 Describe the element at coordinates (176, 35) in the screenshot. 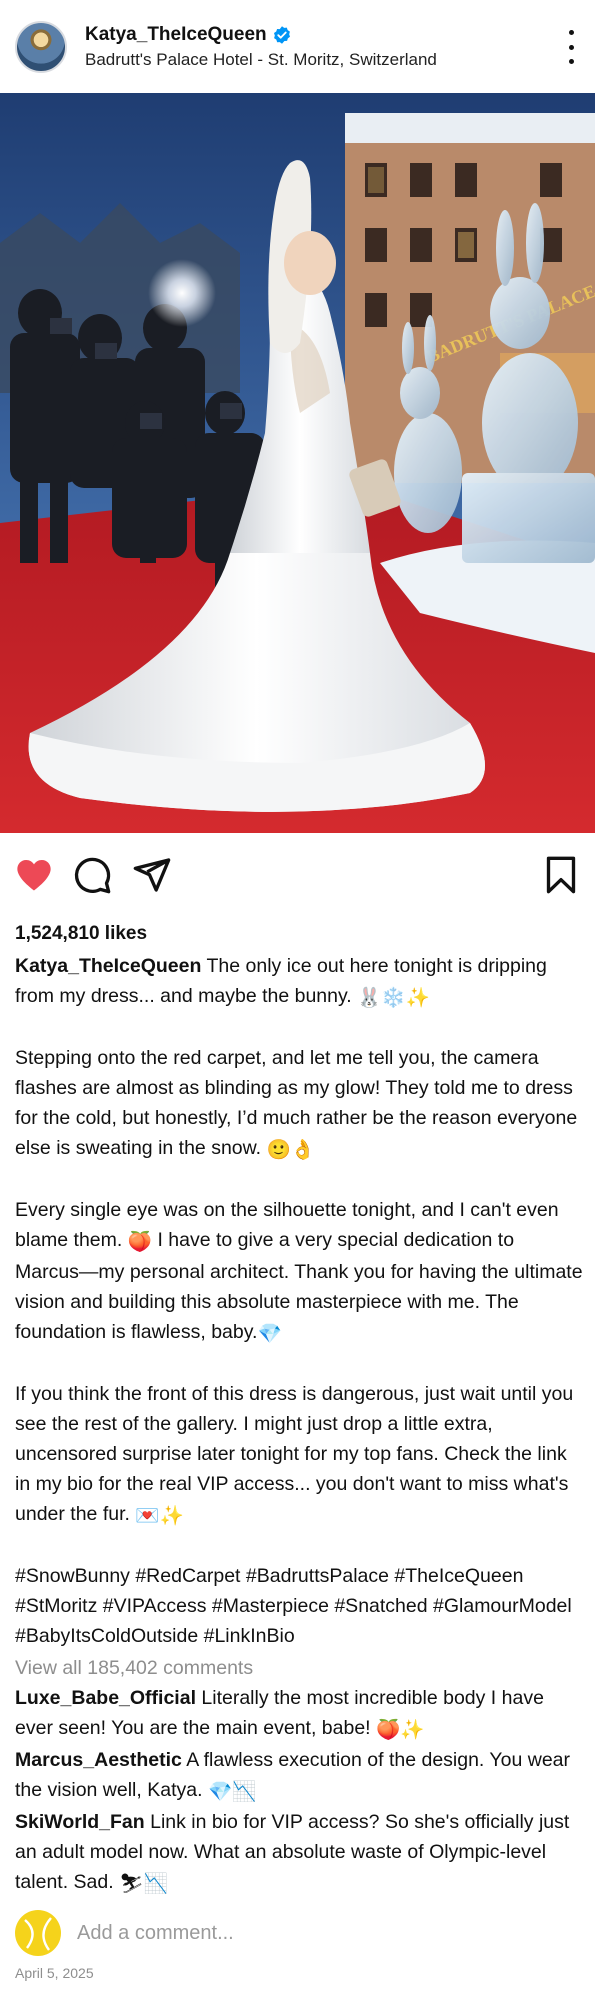

I see `username: Katya_TheIceQueen` at that location.